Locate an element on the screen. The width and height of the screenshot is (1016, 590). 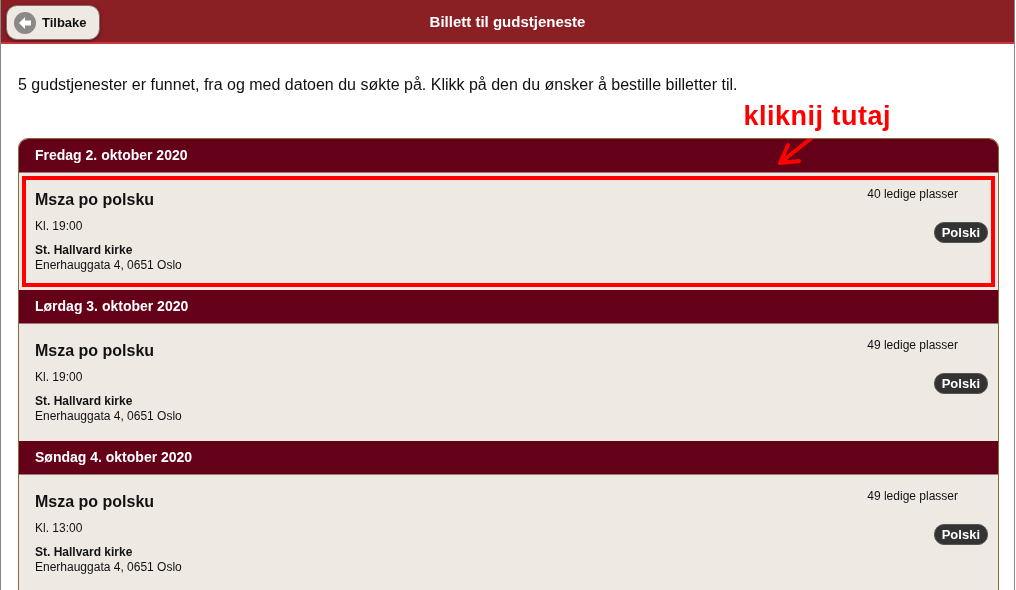
page-title: Billett til gudstjeneste is located at coordinates (507, 21).